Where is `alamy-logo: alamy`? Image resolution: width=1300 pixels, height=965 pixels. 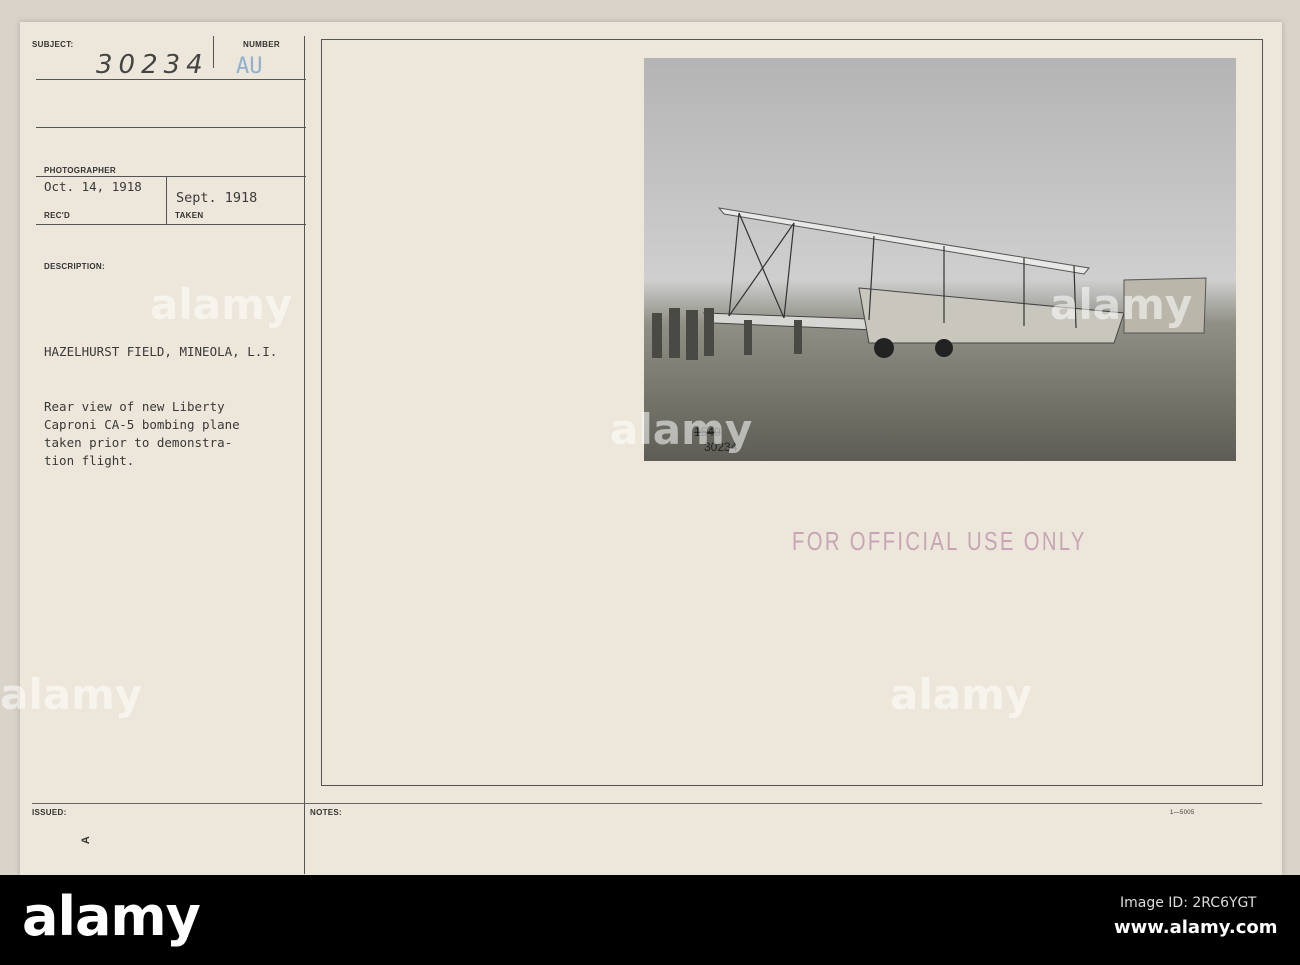 alamy-logo: alamy is located at coordinates (111, 916).